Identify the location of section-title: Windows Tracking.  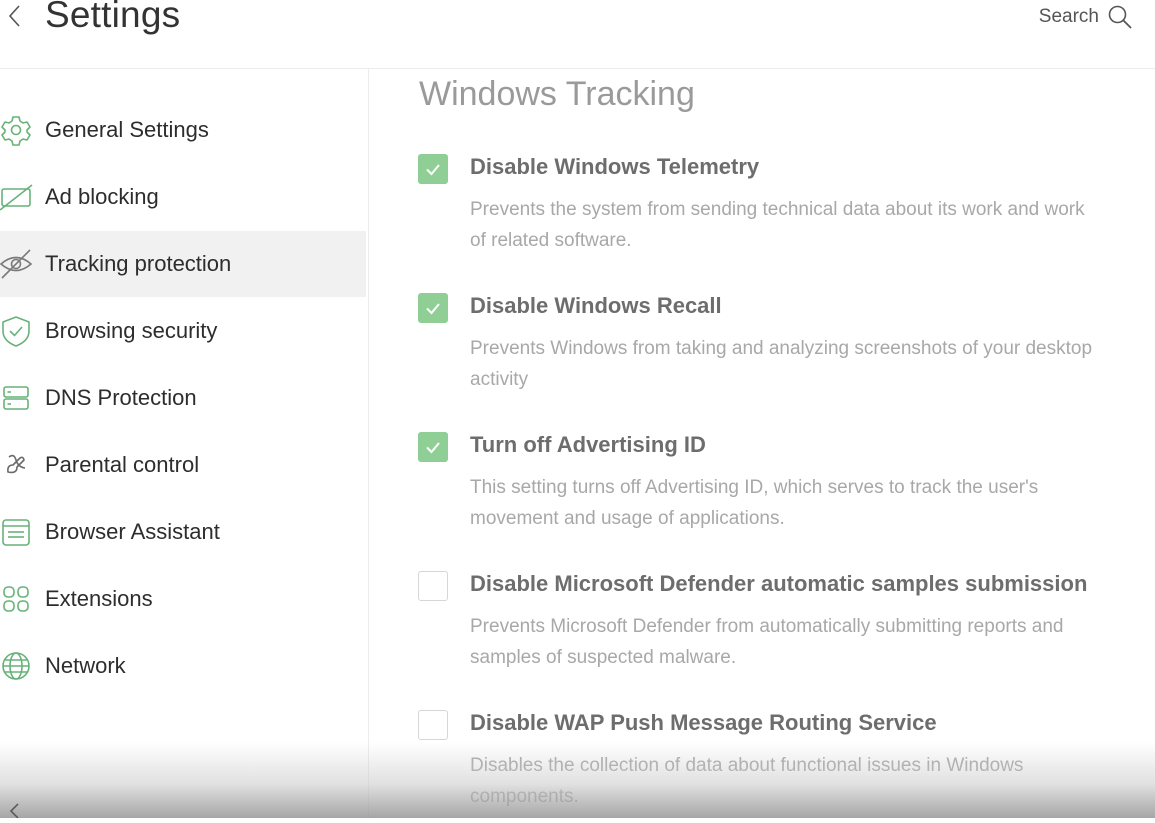
(557, 94).